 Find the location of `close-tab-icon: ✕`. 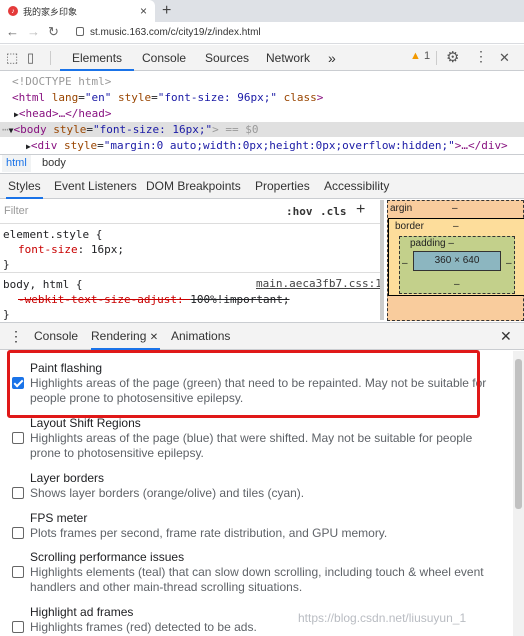

close-tab-icon: ✕ is located at coordinates (154, 337).